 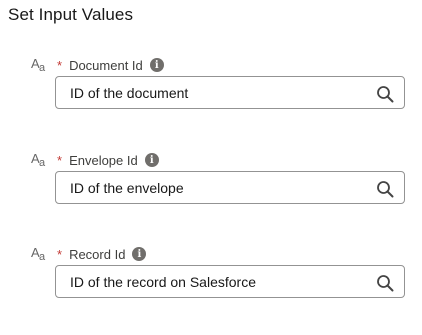 I want to click on input-value: ID of the record on Salesforce, so click(x=163, y=282).